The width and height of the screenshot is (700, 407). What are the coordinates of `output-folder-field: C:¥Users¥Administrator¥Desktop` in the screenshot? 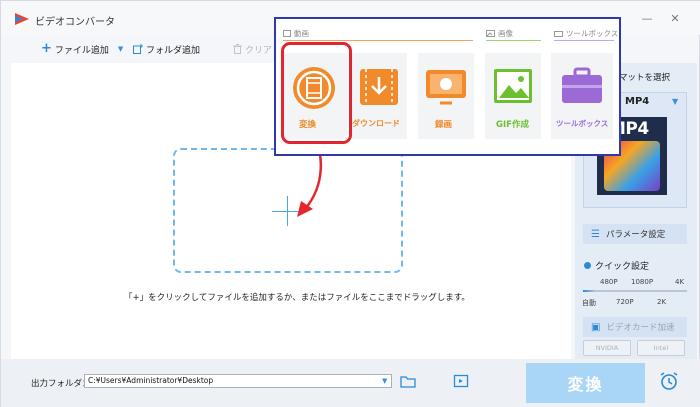 It's located at (238, 381).